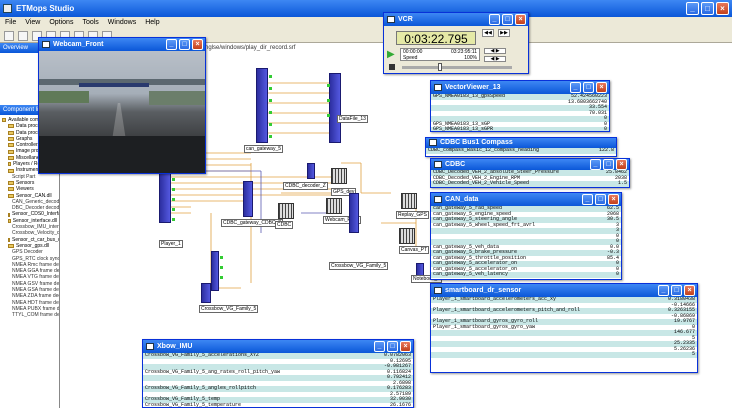 The image size is (732, 408). What do you see at coordinates (410, 58) in the screenshot?
I see `vcr-speed-label: Speed` at bounding box center [410, 58].